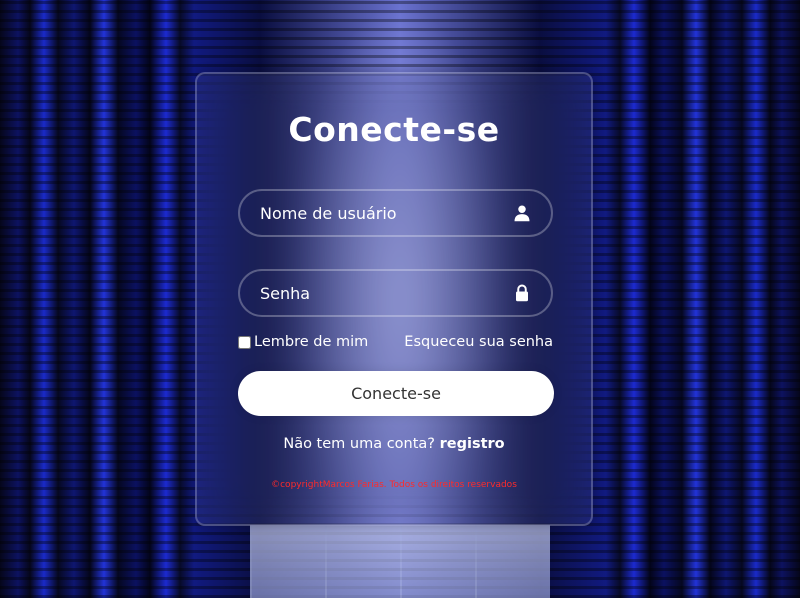 The width and height of the screenshot is (800, 598). What do you see at coordinates (359, 444) in the screenshot?
I see `register-prompt-text: Não tem uma conta?` at bounding box center [359, 444].